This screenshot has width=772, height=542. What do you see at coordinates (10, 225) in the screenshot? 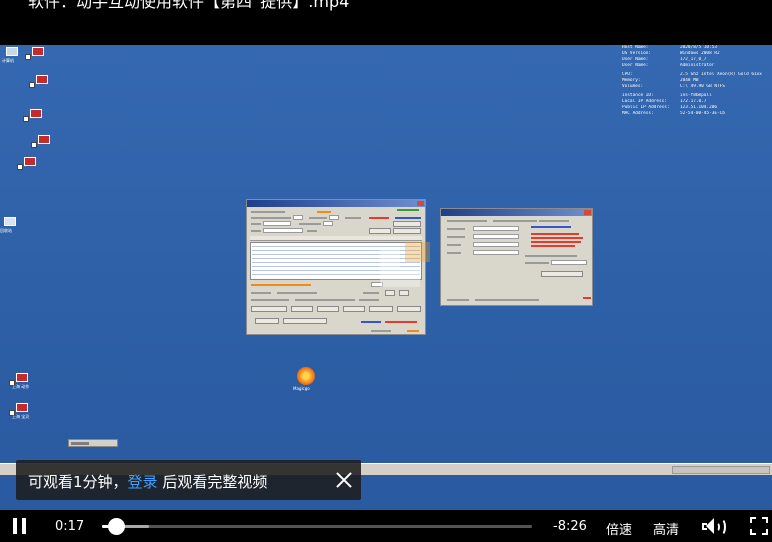
I see `recycle-bin-icon: 回收站` at bounding box center [10, 225].